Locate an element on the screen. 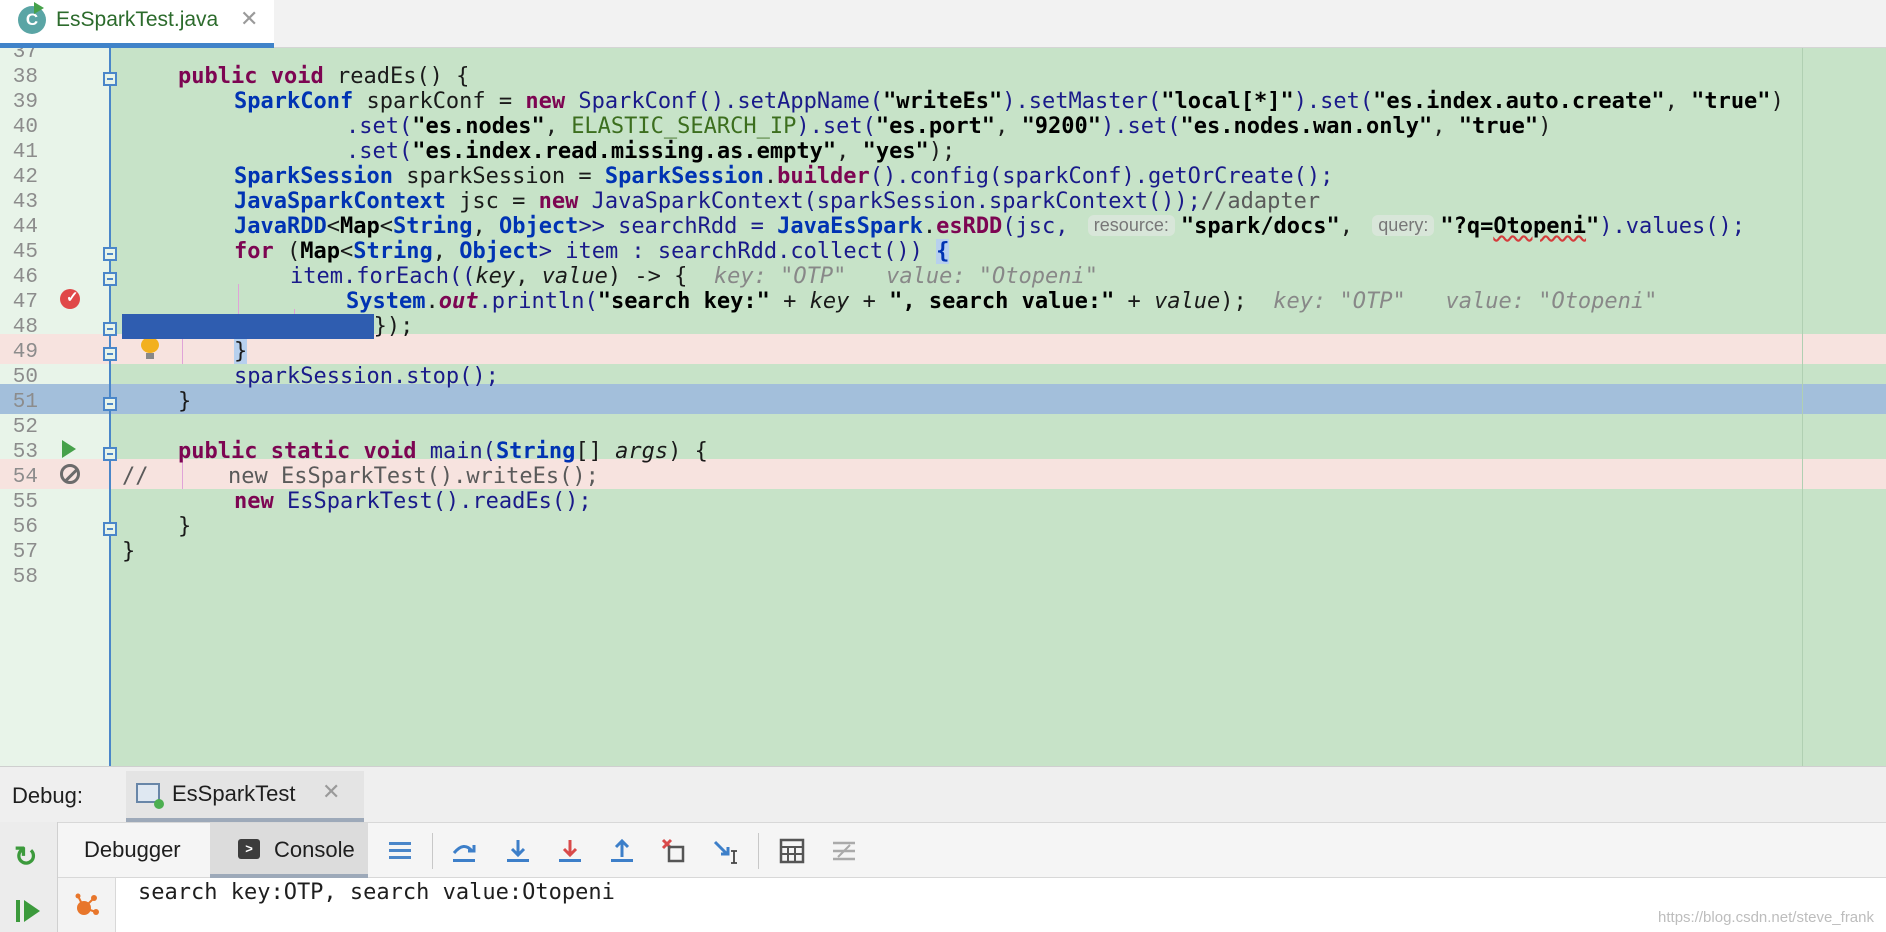 This screenshot has height=932, width=1886. param-hint-query: query: is located at coordinates (1403, 225).